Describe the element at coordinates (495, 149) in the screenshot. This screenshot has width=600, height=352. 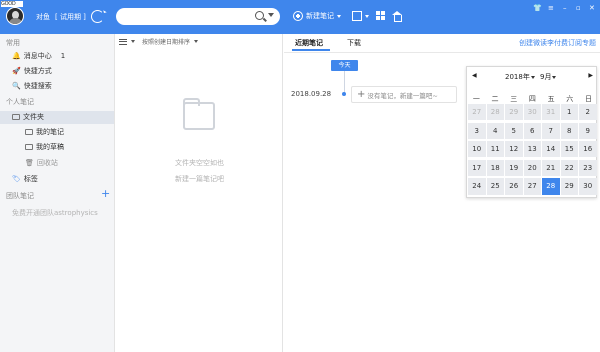
I see `calendar-day: 11` at that location.